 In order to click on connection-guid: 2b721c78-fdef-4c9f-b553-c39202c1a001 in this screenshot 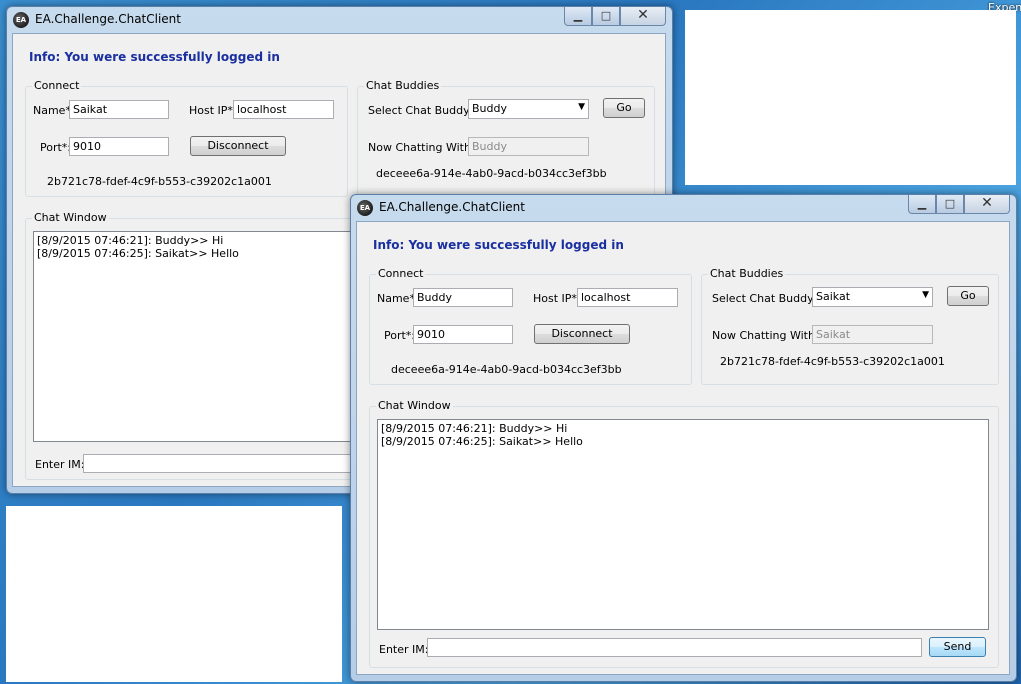, I will do `click(159, 181)`.